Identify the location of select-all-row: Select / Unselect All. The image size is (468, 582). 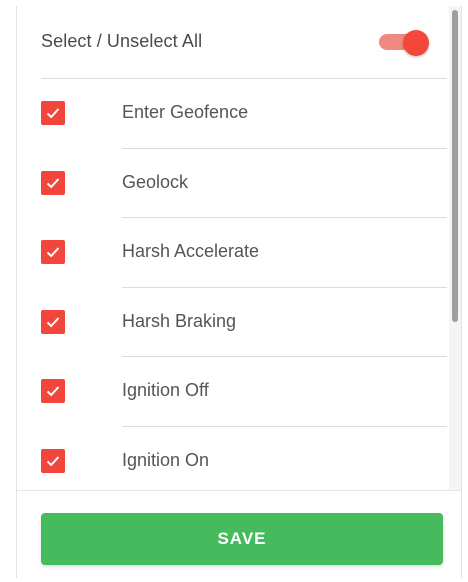
(233, 42).